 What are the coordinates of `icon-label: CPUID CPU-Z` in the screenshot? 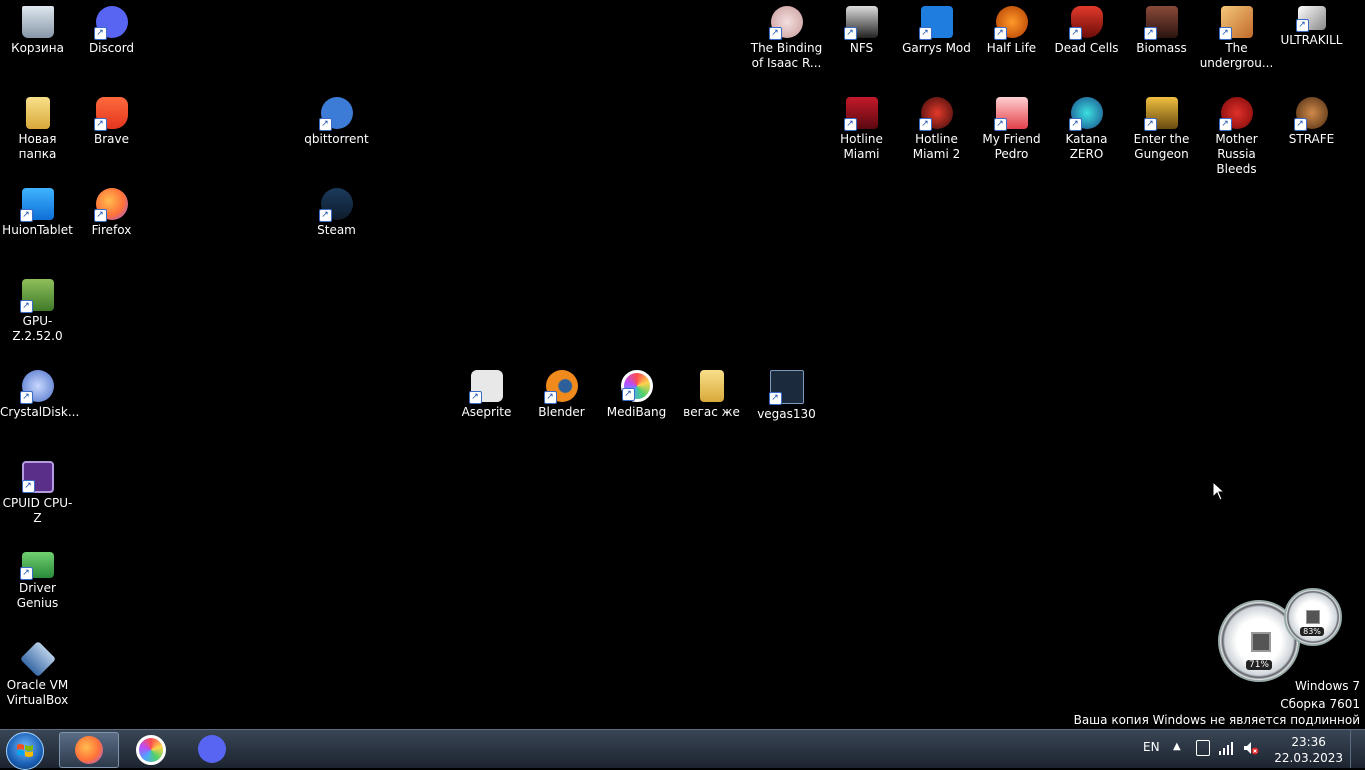 It's located at (37, 510).